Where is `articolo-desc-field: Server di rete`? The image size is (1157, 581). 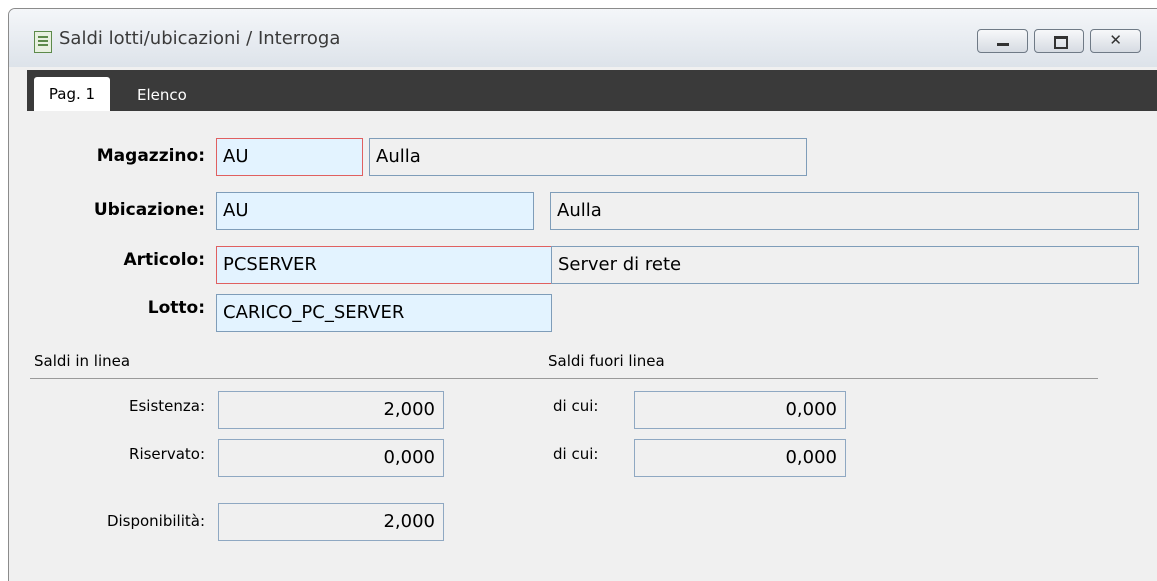
articolo-desc-field: Server di rete is located at coordinates (845, 265).